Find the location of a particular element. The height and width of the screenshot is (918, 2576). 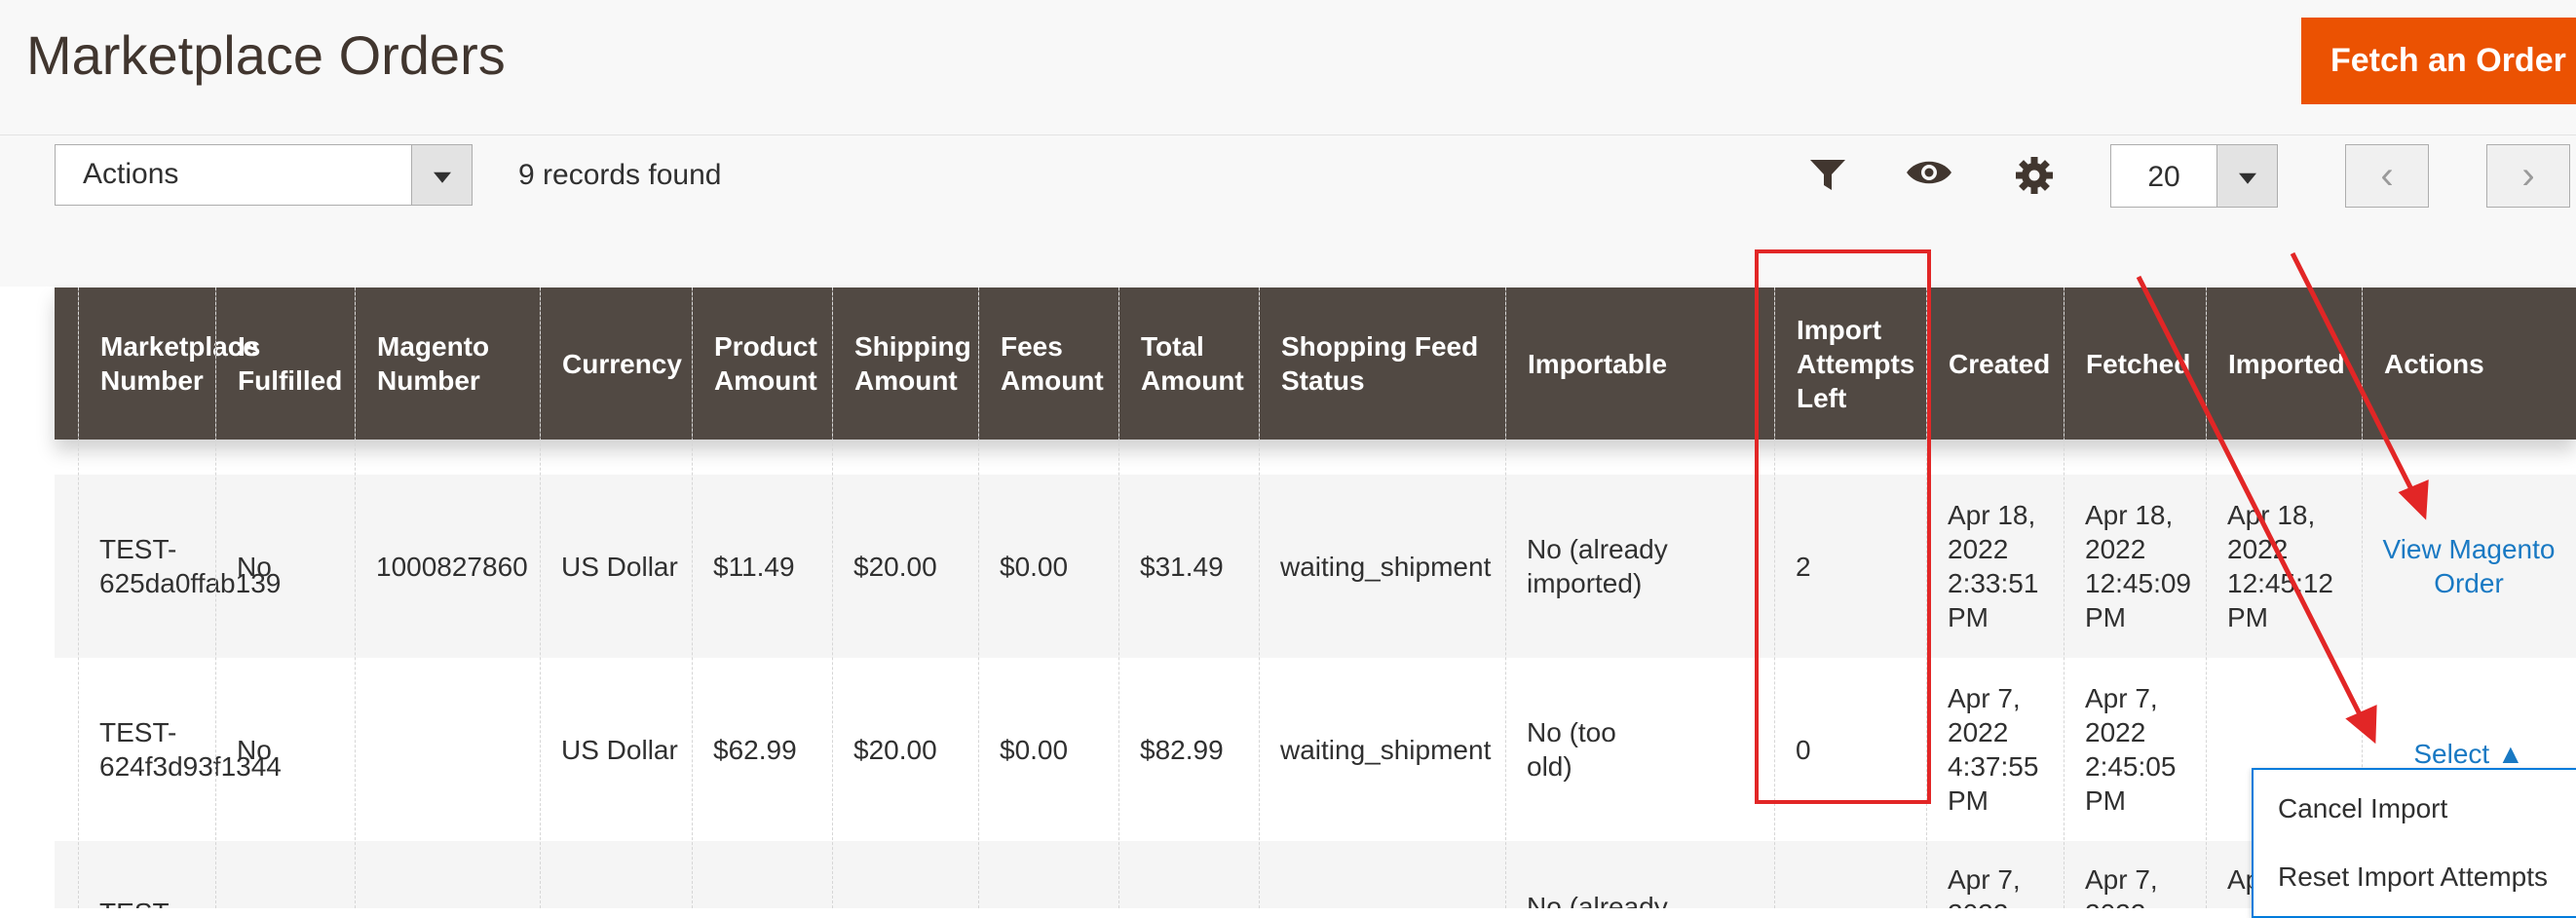

cell-import-attempts-left: 0 is located at coordinates (1803, 749).